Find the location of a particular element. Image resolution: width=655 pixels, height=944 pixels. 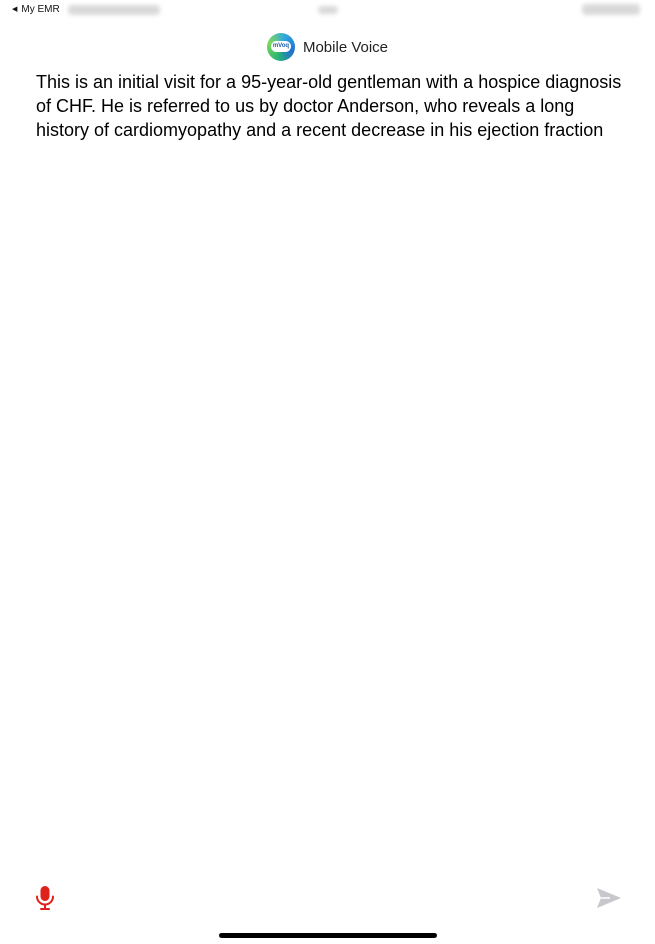

microphone-icon is located at coordinates (45, 898).